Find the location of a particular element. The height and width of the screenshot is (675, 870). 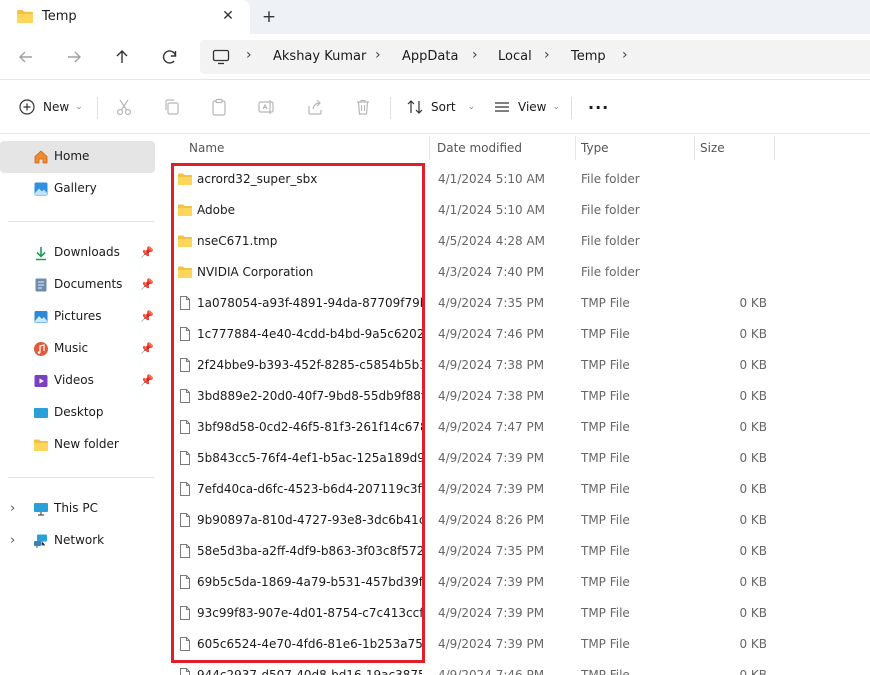

sidebar-item-label: Documents is located at coordinates (88, 284).